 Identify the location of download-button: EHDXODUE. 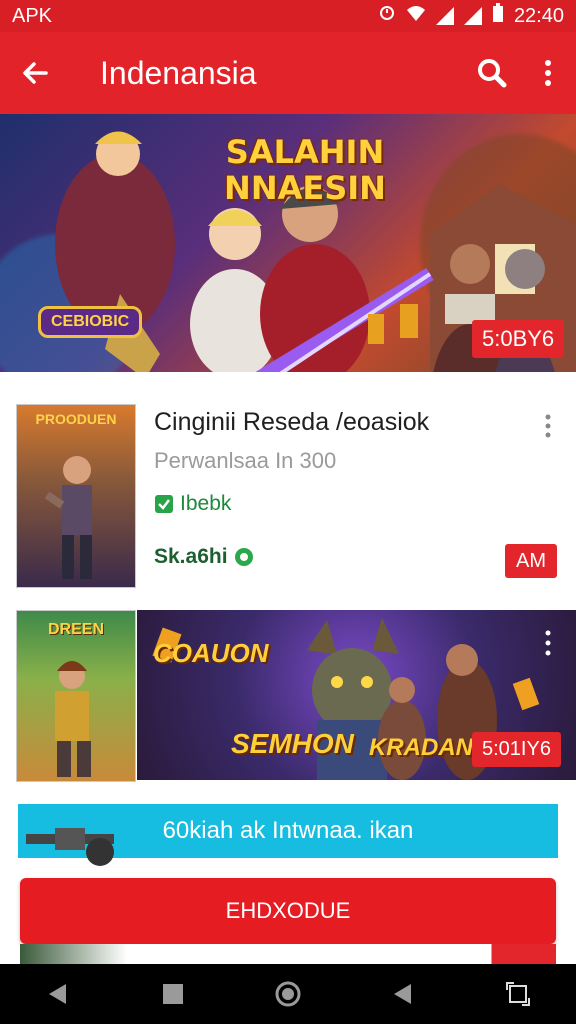
(288, 911).